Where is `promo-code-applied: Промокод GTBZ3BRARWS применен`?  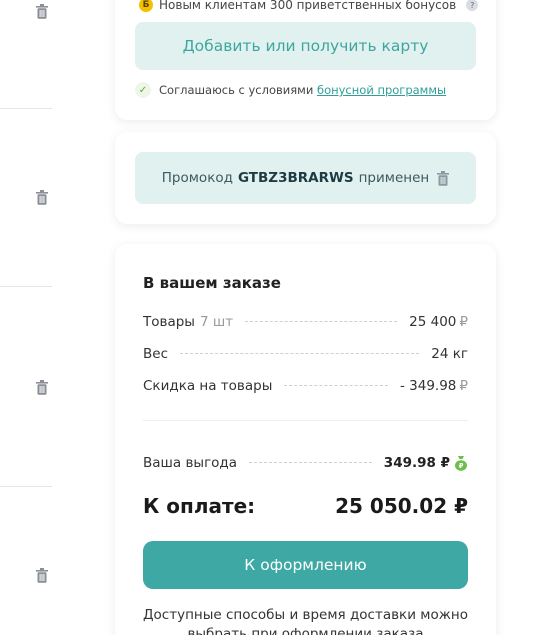 promo-code-applied: Промокод GTBZ3BRARWS применен is located at coordinates (305, 178).